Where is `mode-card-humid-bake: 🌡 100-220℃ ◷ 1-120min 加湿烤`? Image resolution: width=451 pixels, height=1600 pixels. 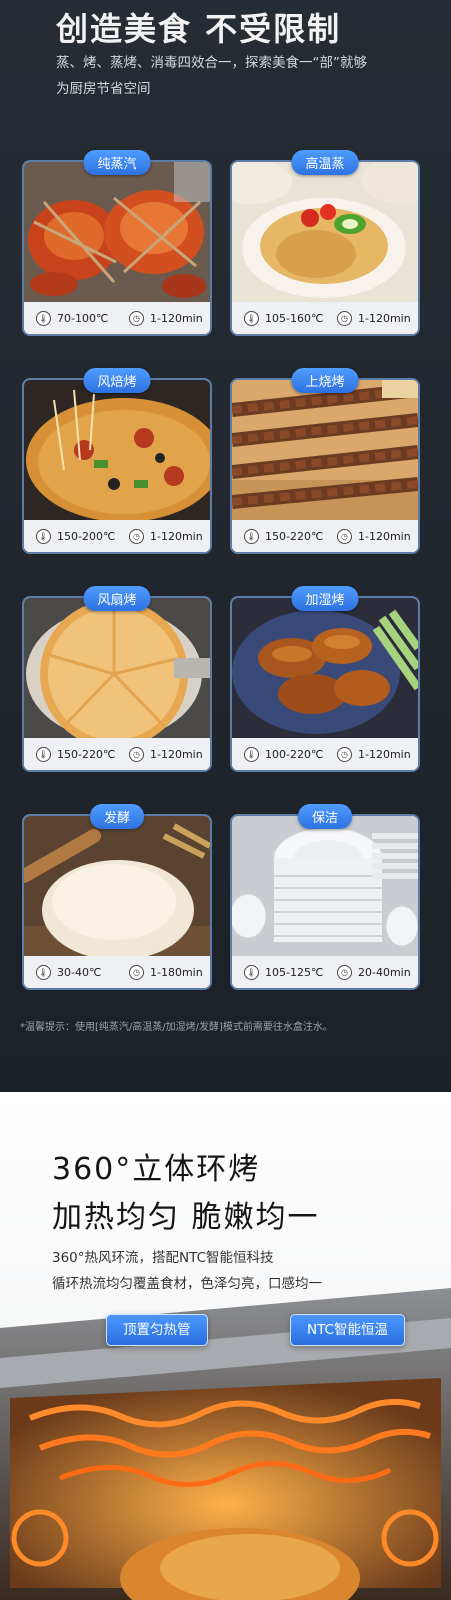 mode-card-humid-bake: 🌡 100-220℃ ◷ 1-120min 加湿烤 is located at coordinates (325, 679).